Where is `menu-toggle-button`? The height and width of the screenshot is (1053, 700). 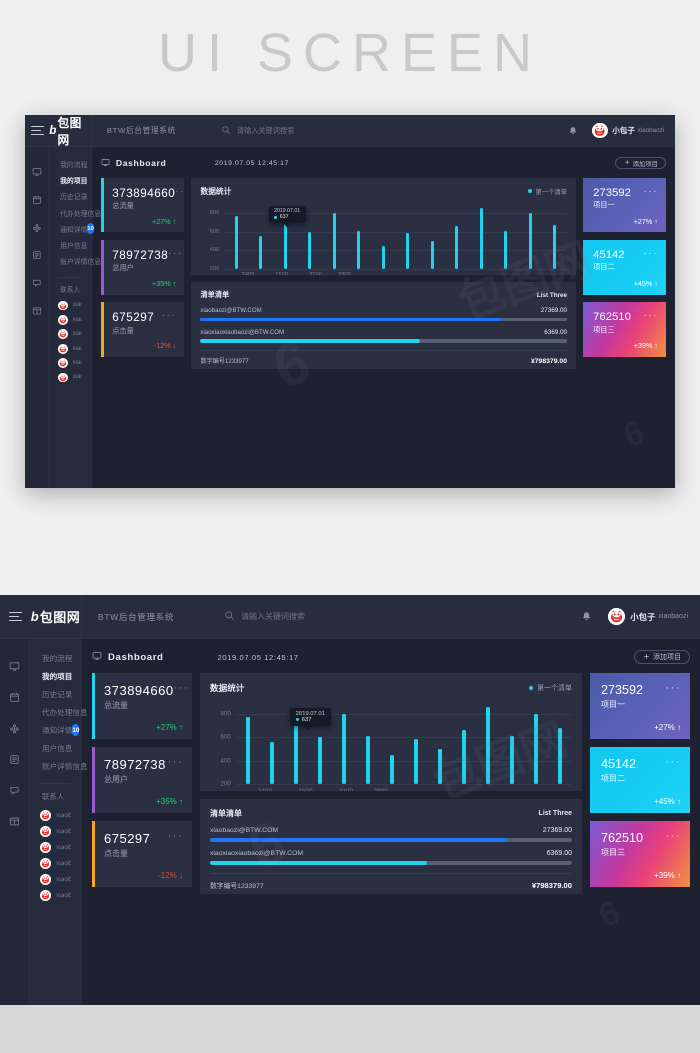
menu-toggle-button is located at coordinates (15, 616).